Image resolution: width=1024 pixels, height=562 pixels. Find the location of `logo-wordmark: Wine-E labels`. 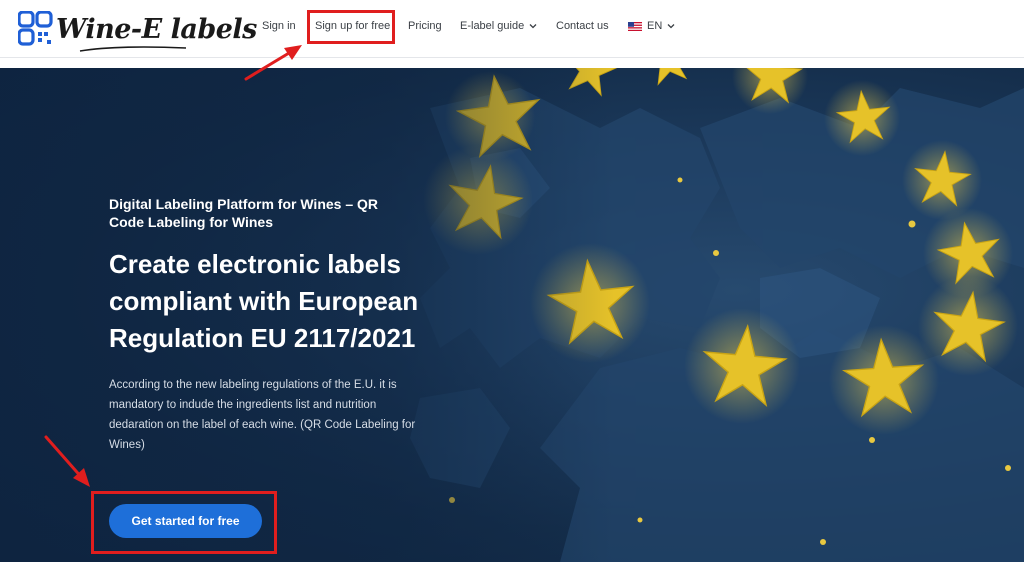

logo-wordmark: Wine-E labels is located at coordinates (156, 32).